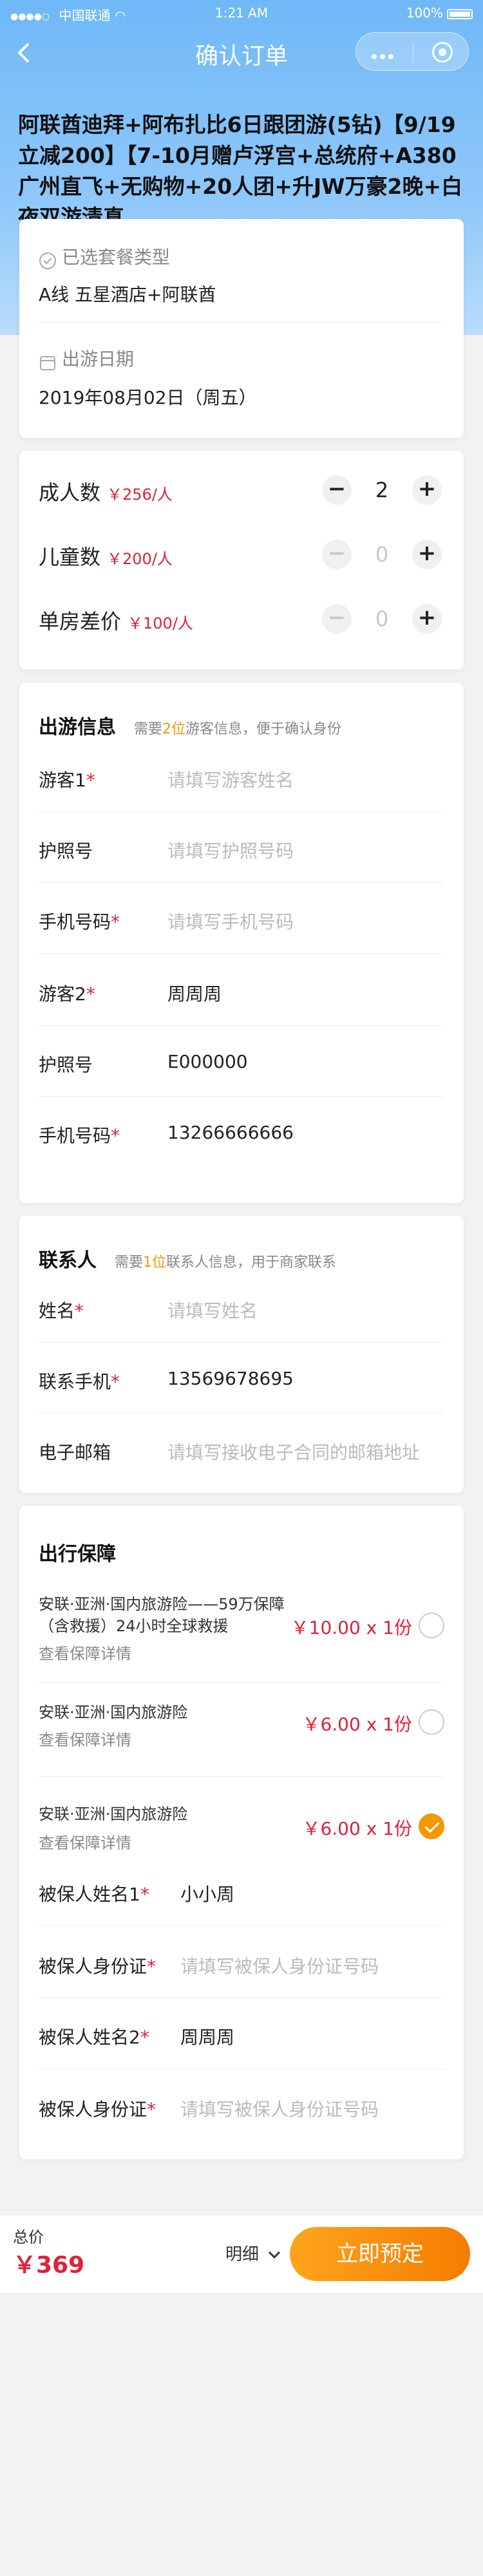  What do you see at coordinates (97, 2109) in the screenshot?
I see `insured2-id-label: 被保人身份证*` at bounding box center [97, 2109].